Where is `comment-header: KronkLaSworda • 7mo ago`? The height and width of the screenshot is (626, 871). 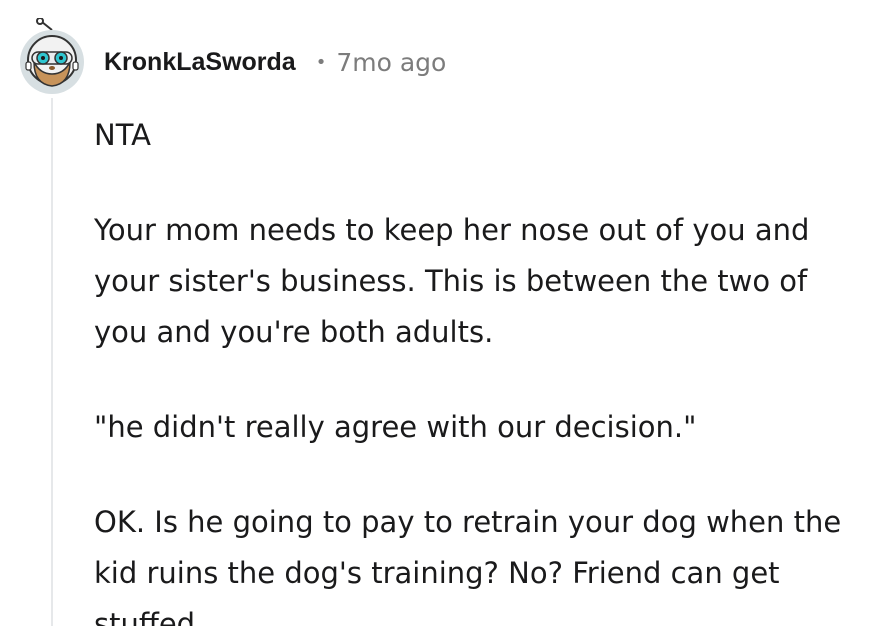 comment-header: KronkLaSworda • 7mo ago is located at coordinates (275, 62).